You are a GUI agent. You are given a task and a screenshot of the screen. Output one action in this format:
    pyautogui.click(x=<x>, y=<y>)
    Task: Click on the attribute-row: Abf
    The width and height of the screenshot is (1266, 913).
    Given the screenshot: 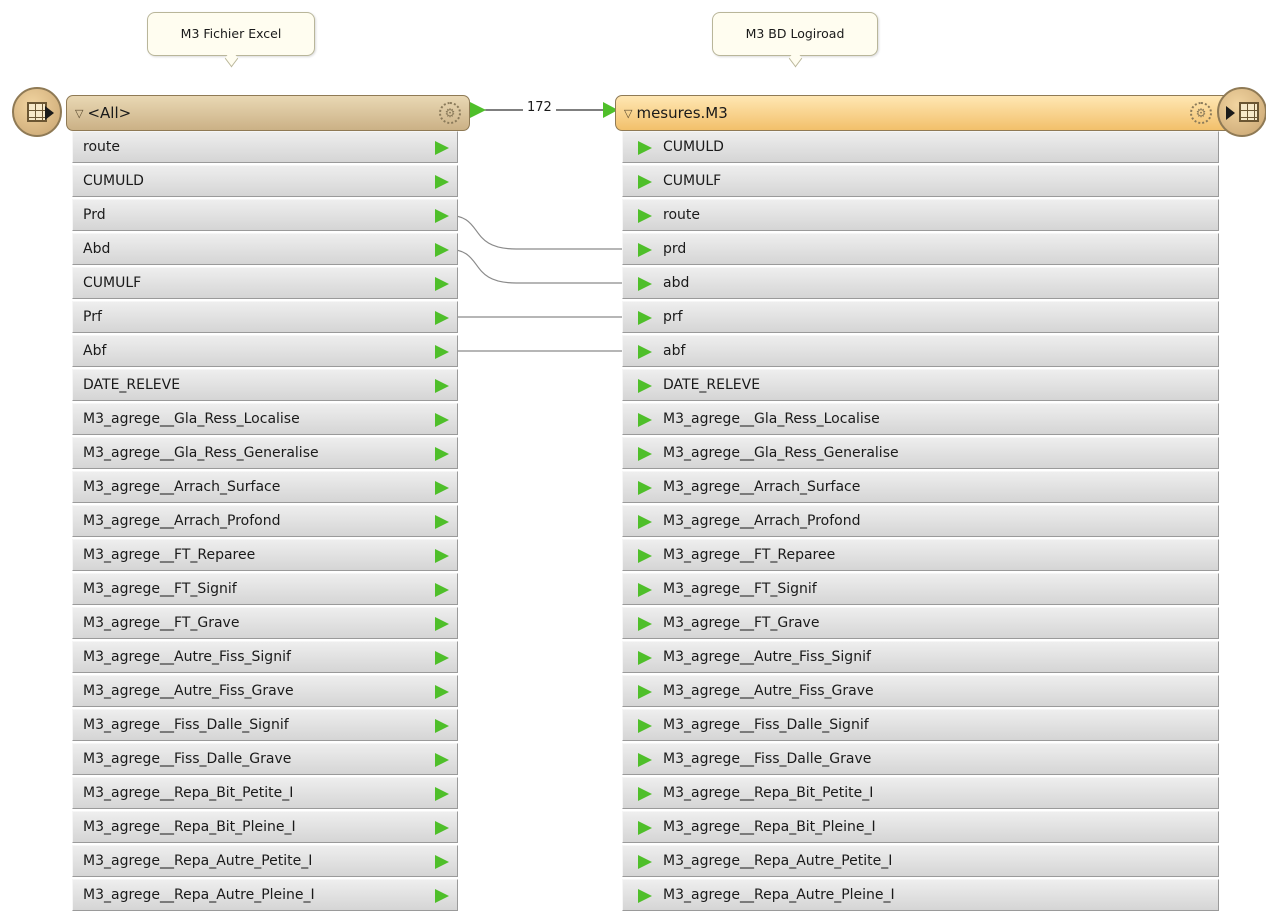 What is the action you would take?
    pyautogui.click(x=265, y=351)
    